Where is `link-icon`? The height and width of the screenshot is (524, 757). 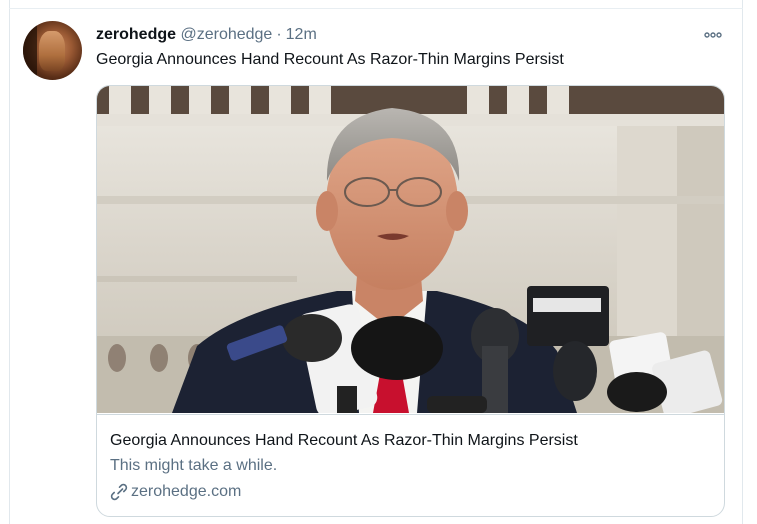 link-icon is located at coordinates (119, 492).